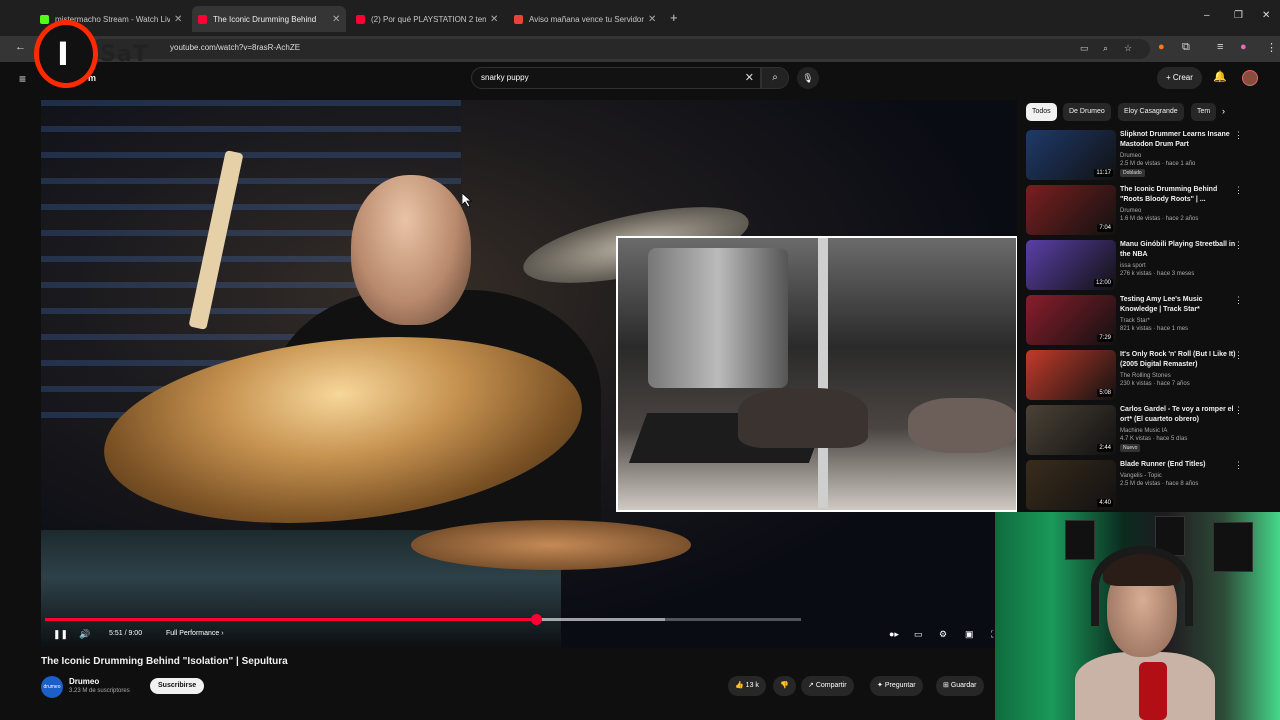 The image size is (1280, 720). Describe the element at coordinates (195, 633) in the screenshot. I see `chapter-button: Full Performance ›` at that location.